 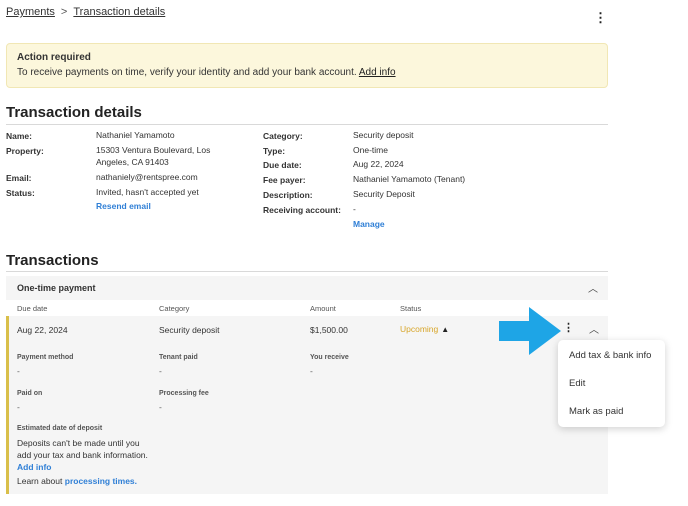 What do you see at coordinates (307, 288) in the screenshot?
I see `one-time-payment-header: One-time payment ︿` at bounding box center [307, 288].